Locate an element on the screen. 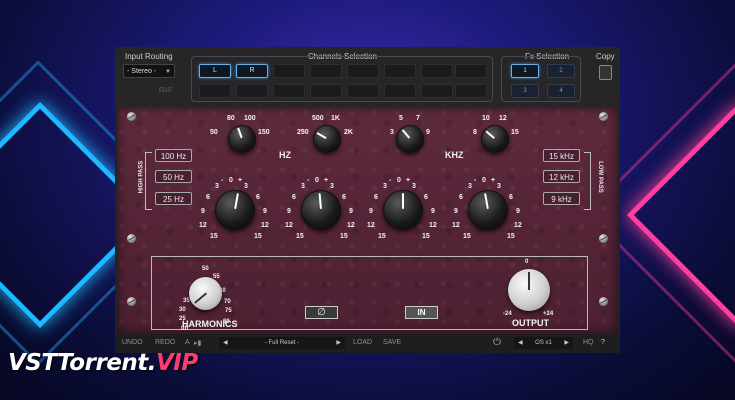 This screenshot has width=735, height=400. input-routing-label: Input Routing is located at coordinates (149, 56).